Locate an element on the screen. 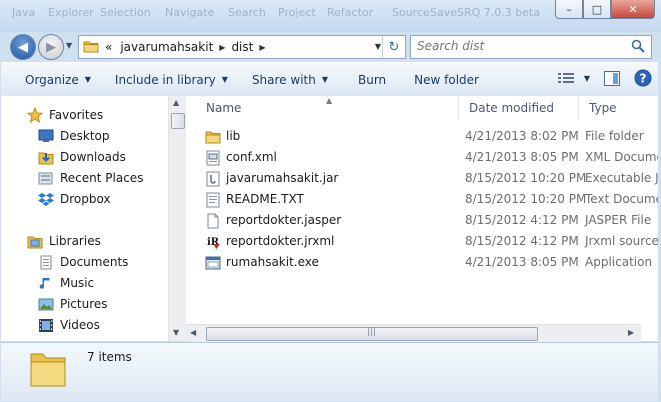 This screenshot has height=402, width=661. nav-item-downloads: Downloads is located at coordinates (82, 157).